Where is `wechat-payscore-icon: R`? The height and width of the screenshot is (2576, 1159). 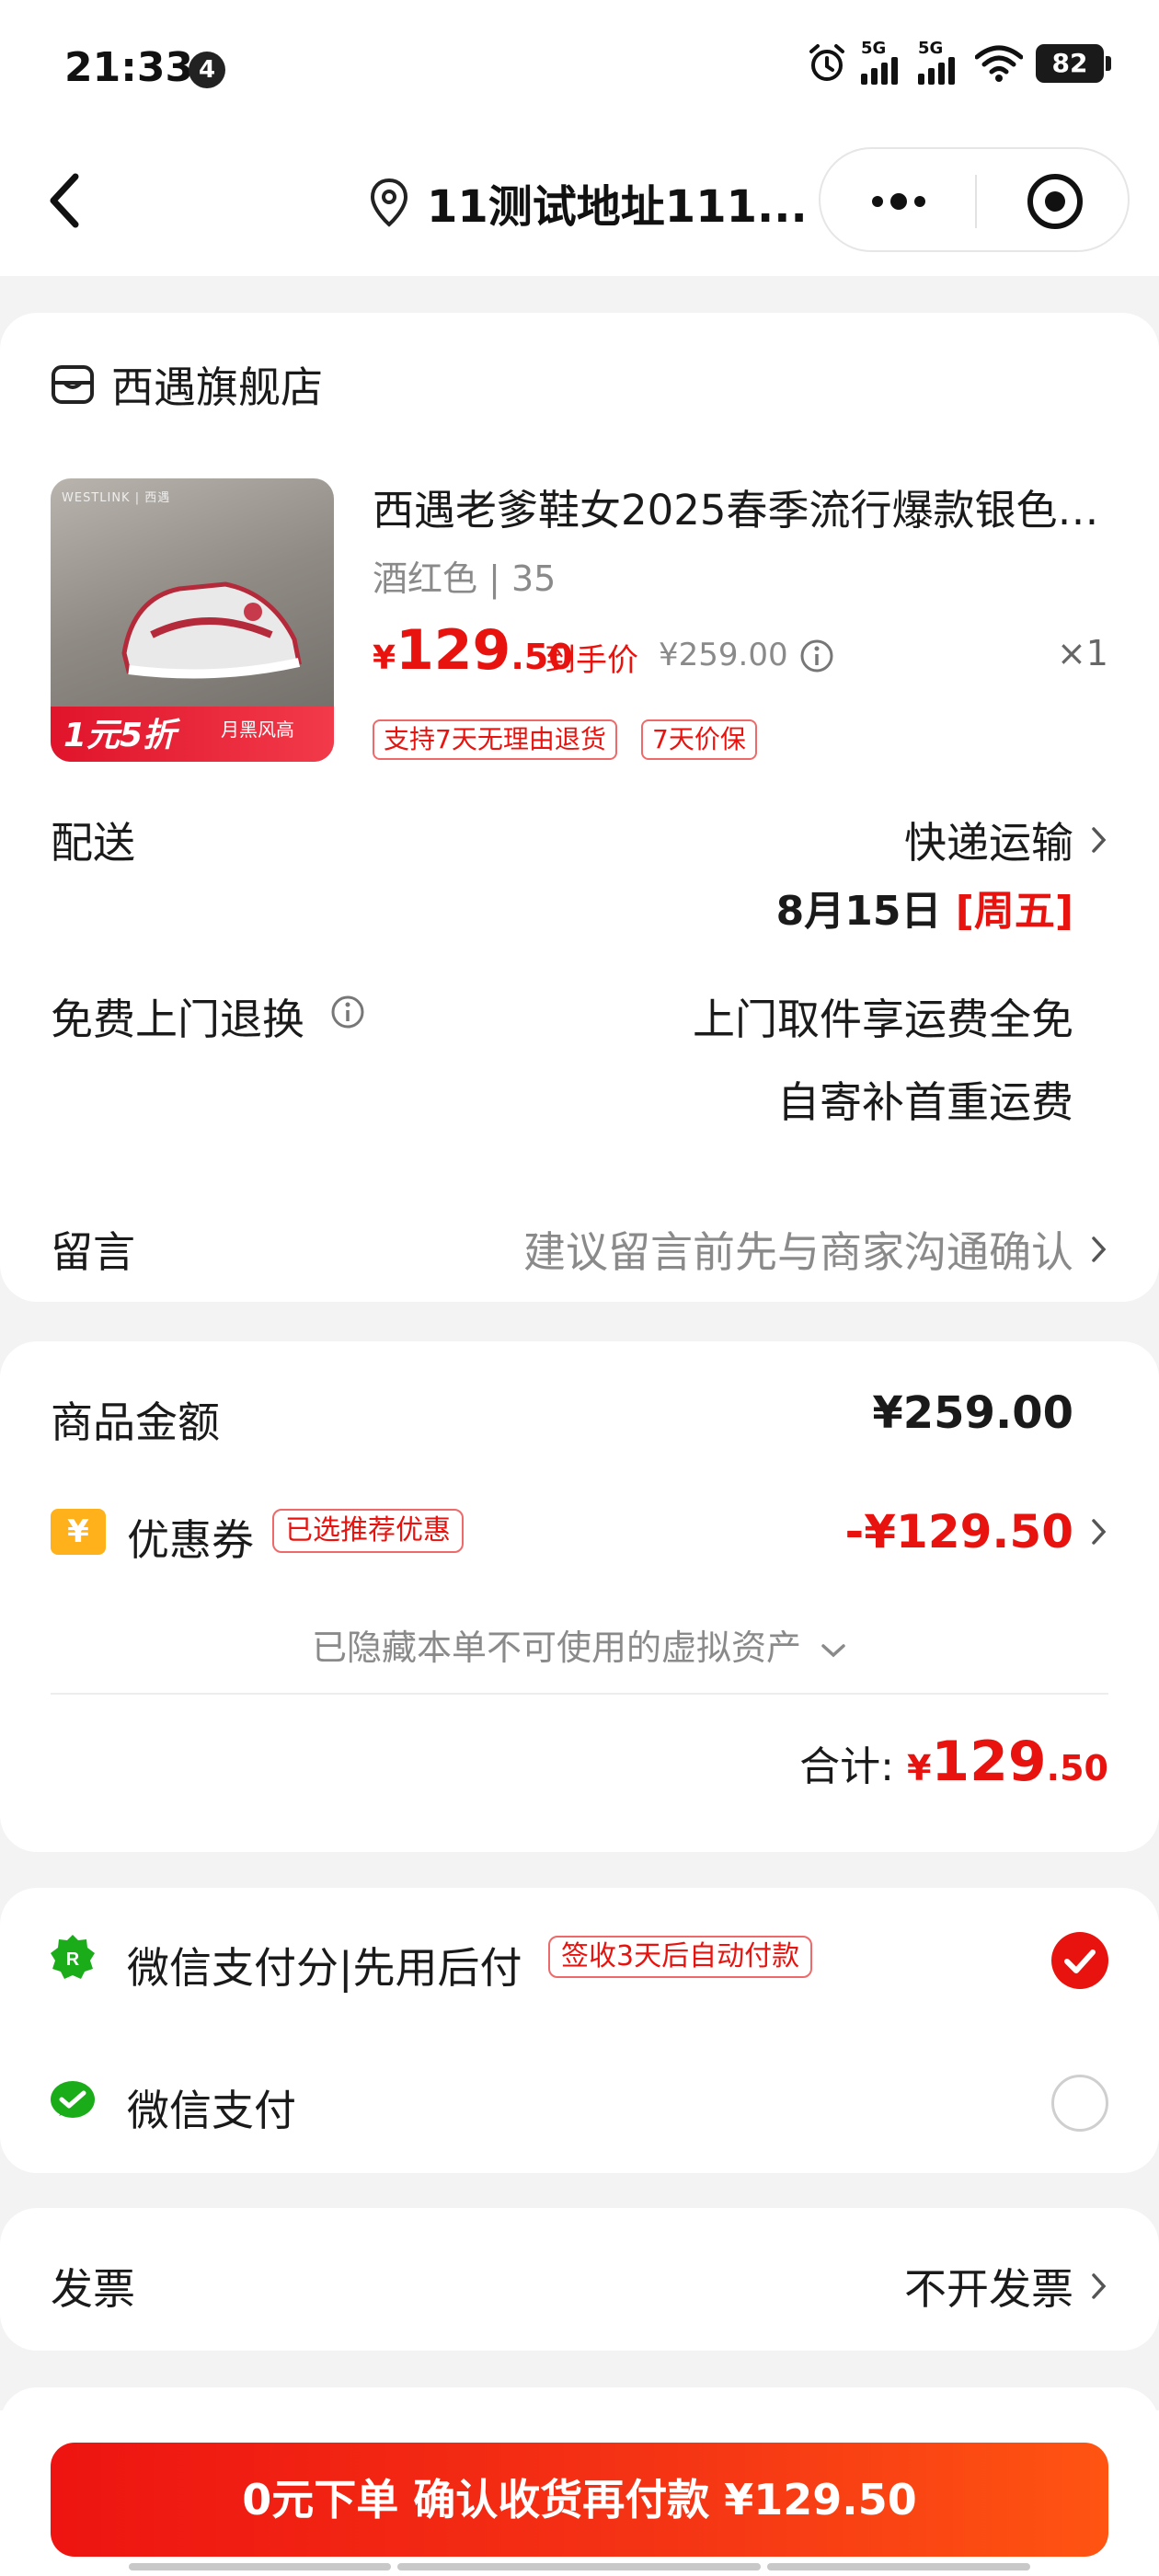 wechat-payscore-icon: R is located at coordinates (73, 1957).